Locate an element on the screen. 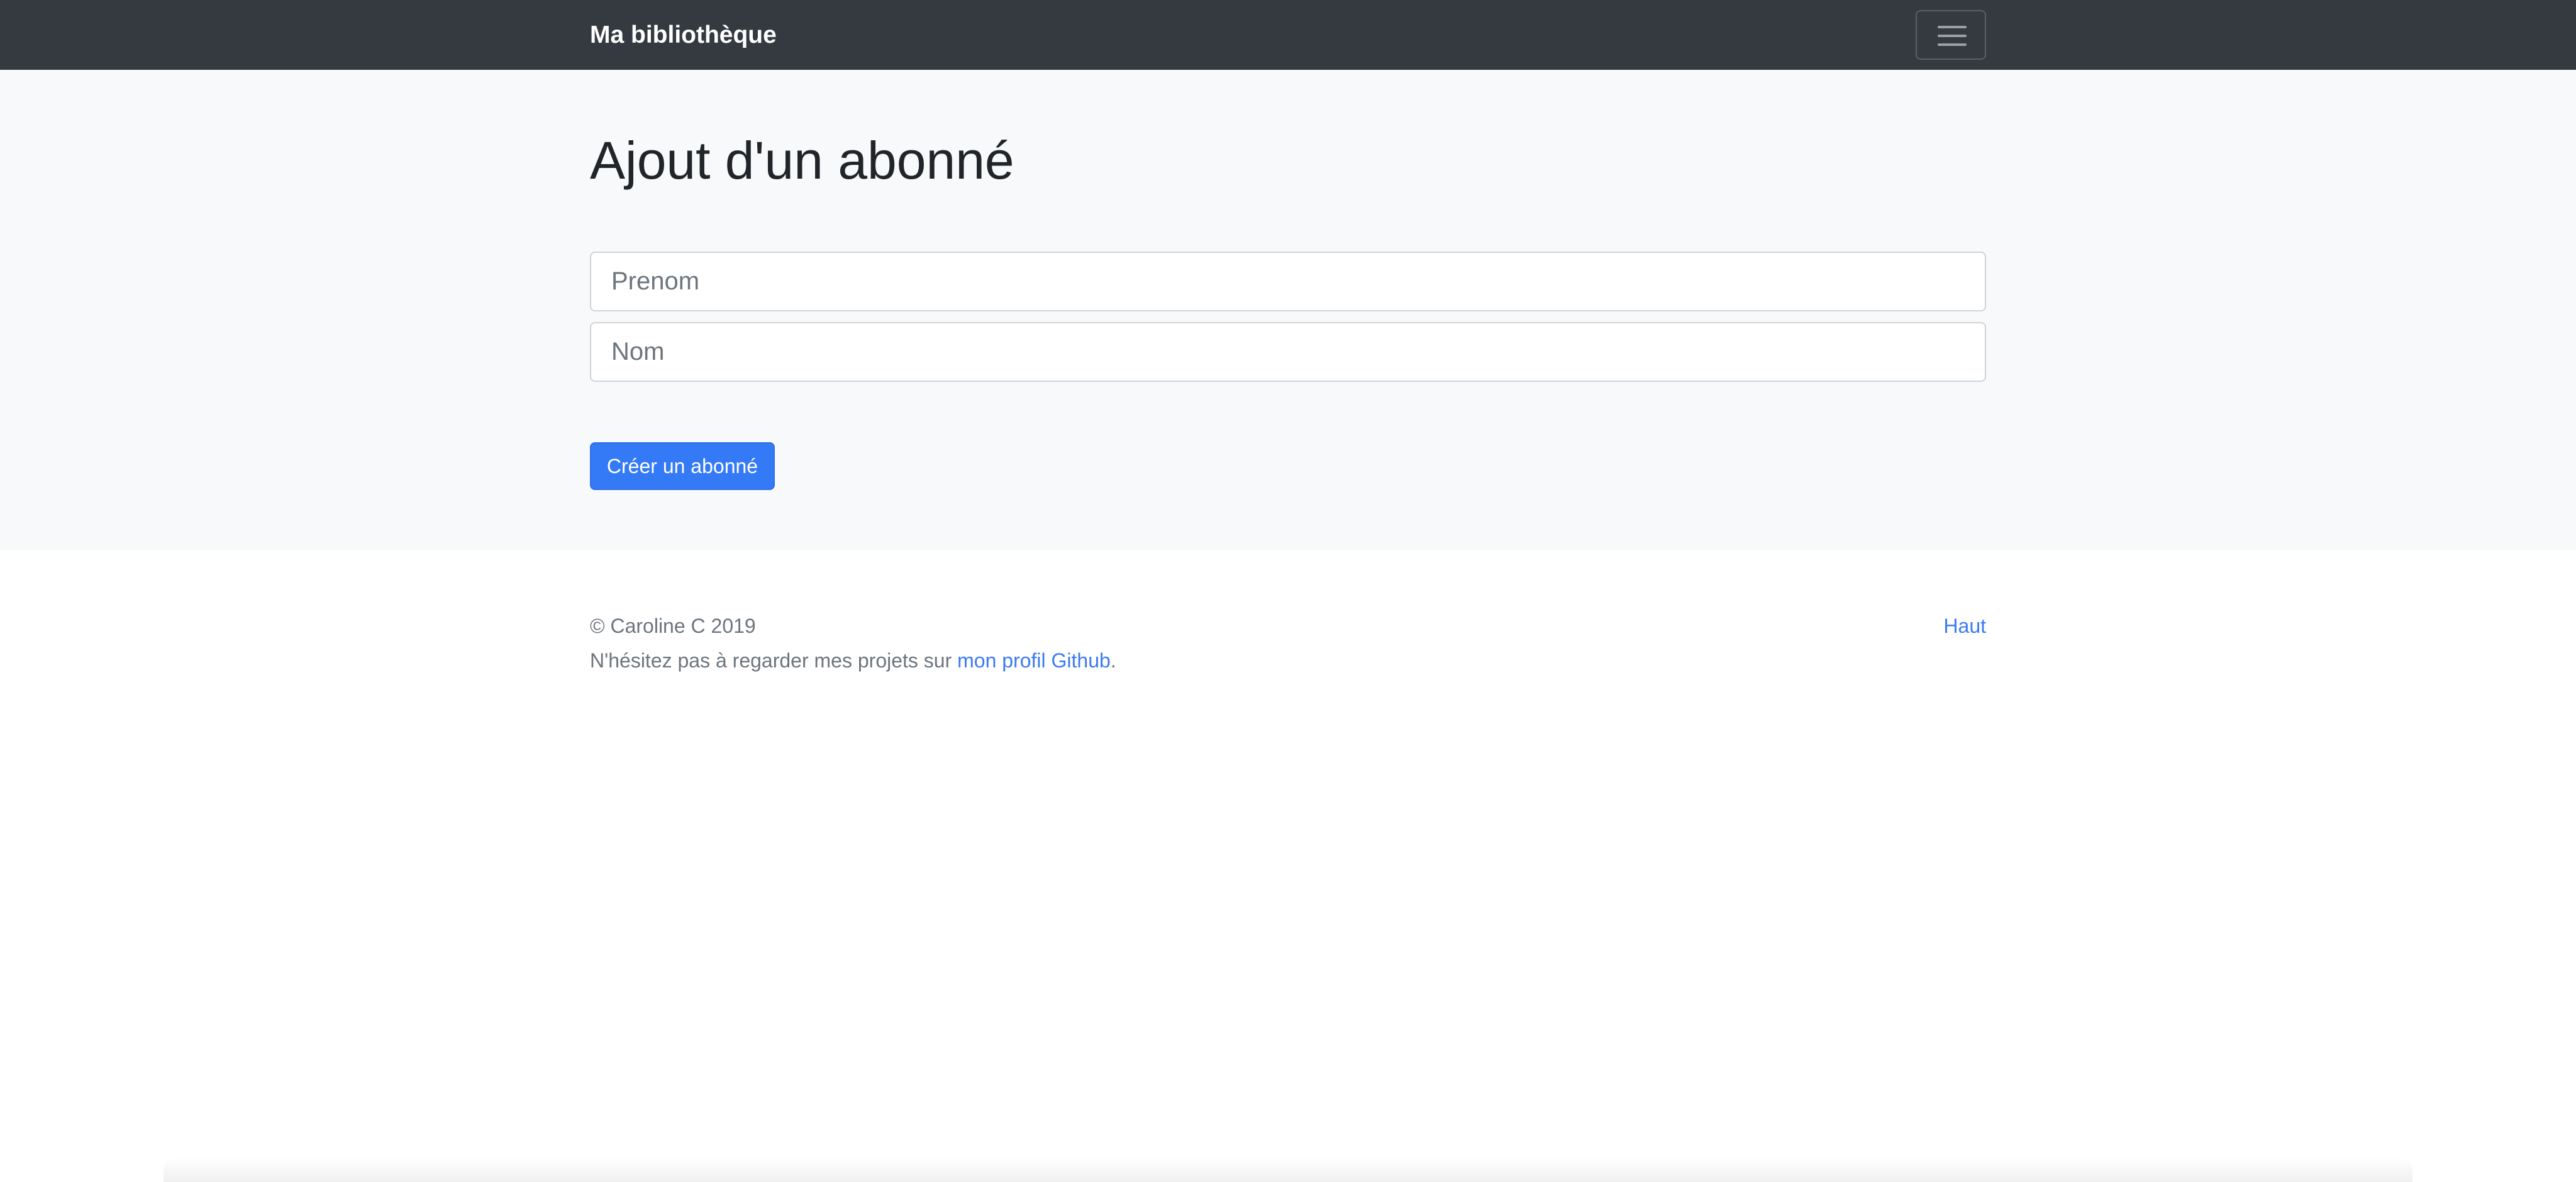  page-title: Ajout d'un abonné is located at coordinates (802, 160).